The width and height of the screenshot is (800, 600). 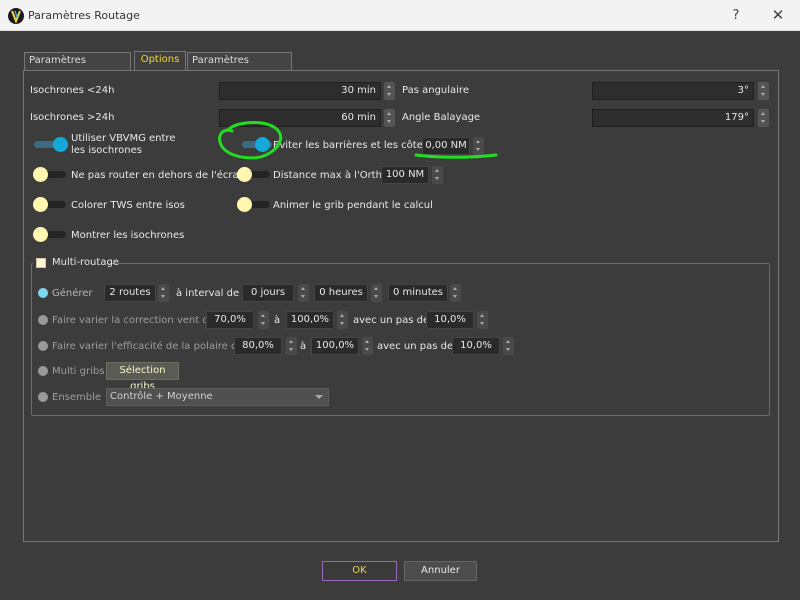 I want to click on correction-pas-stepper, so click(x=482, y=320).